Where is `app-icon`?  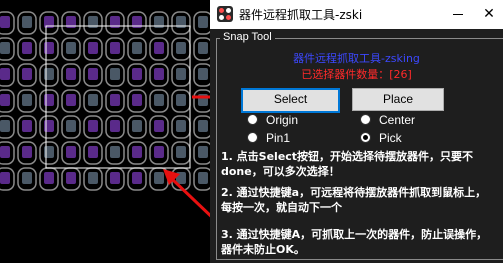 app-icon is located at coordinates (225, 14).